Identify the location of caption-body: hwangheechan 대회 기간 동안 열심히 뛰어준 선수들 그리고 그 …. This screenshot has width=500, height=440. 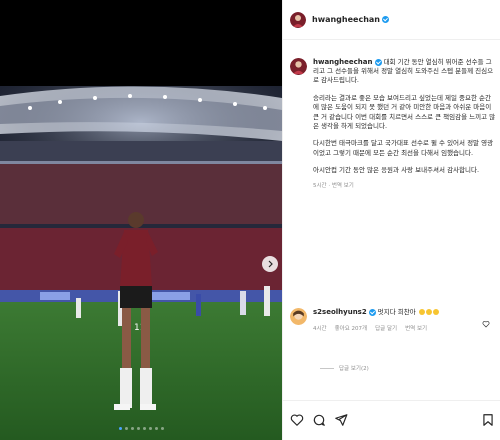
(404, 124).